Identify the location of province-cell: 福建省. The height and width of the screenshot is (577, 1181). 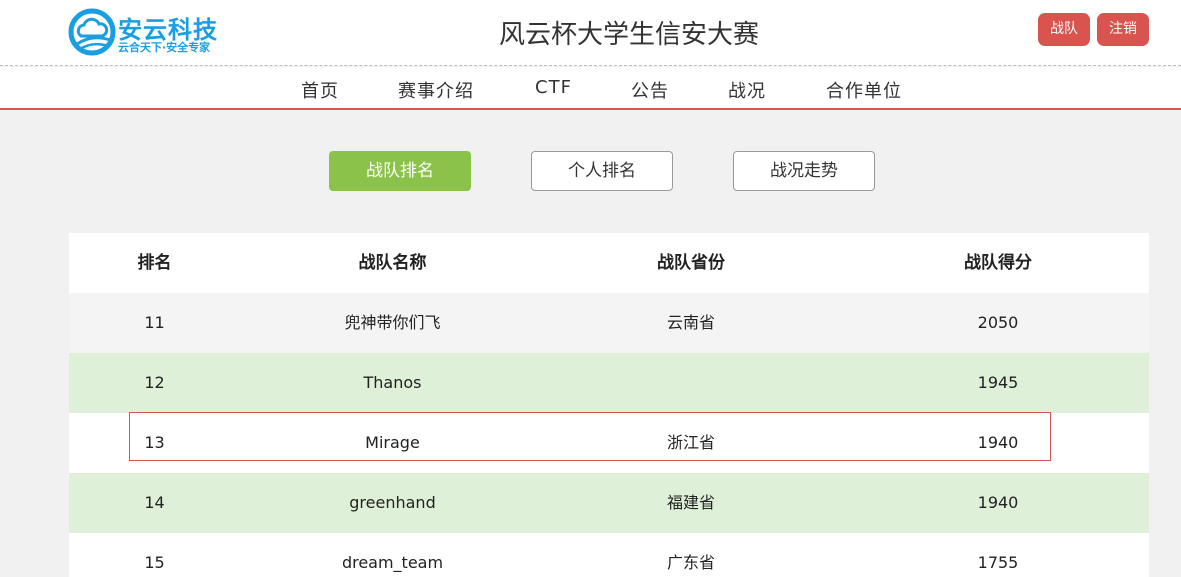
(690, 502).